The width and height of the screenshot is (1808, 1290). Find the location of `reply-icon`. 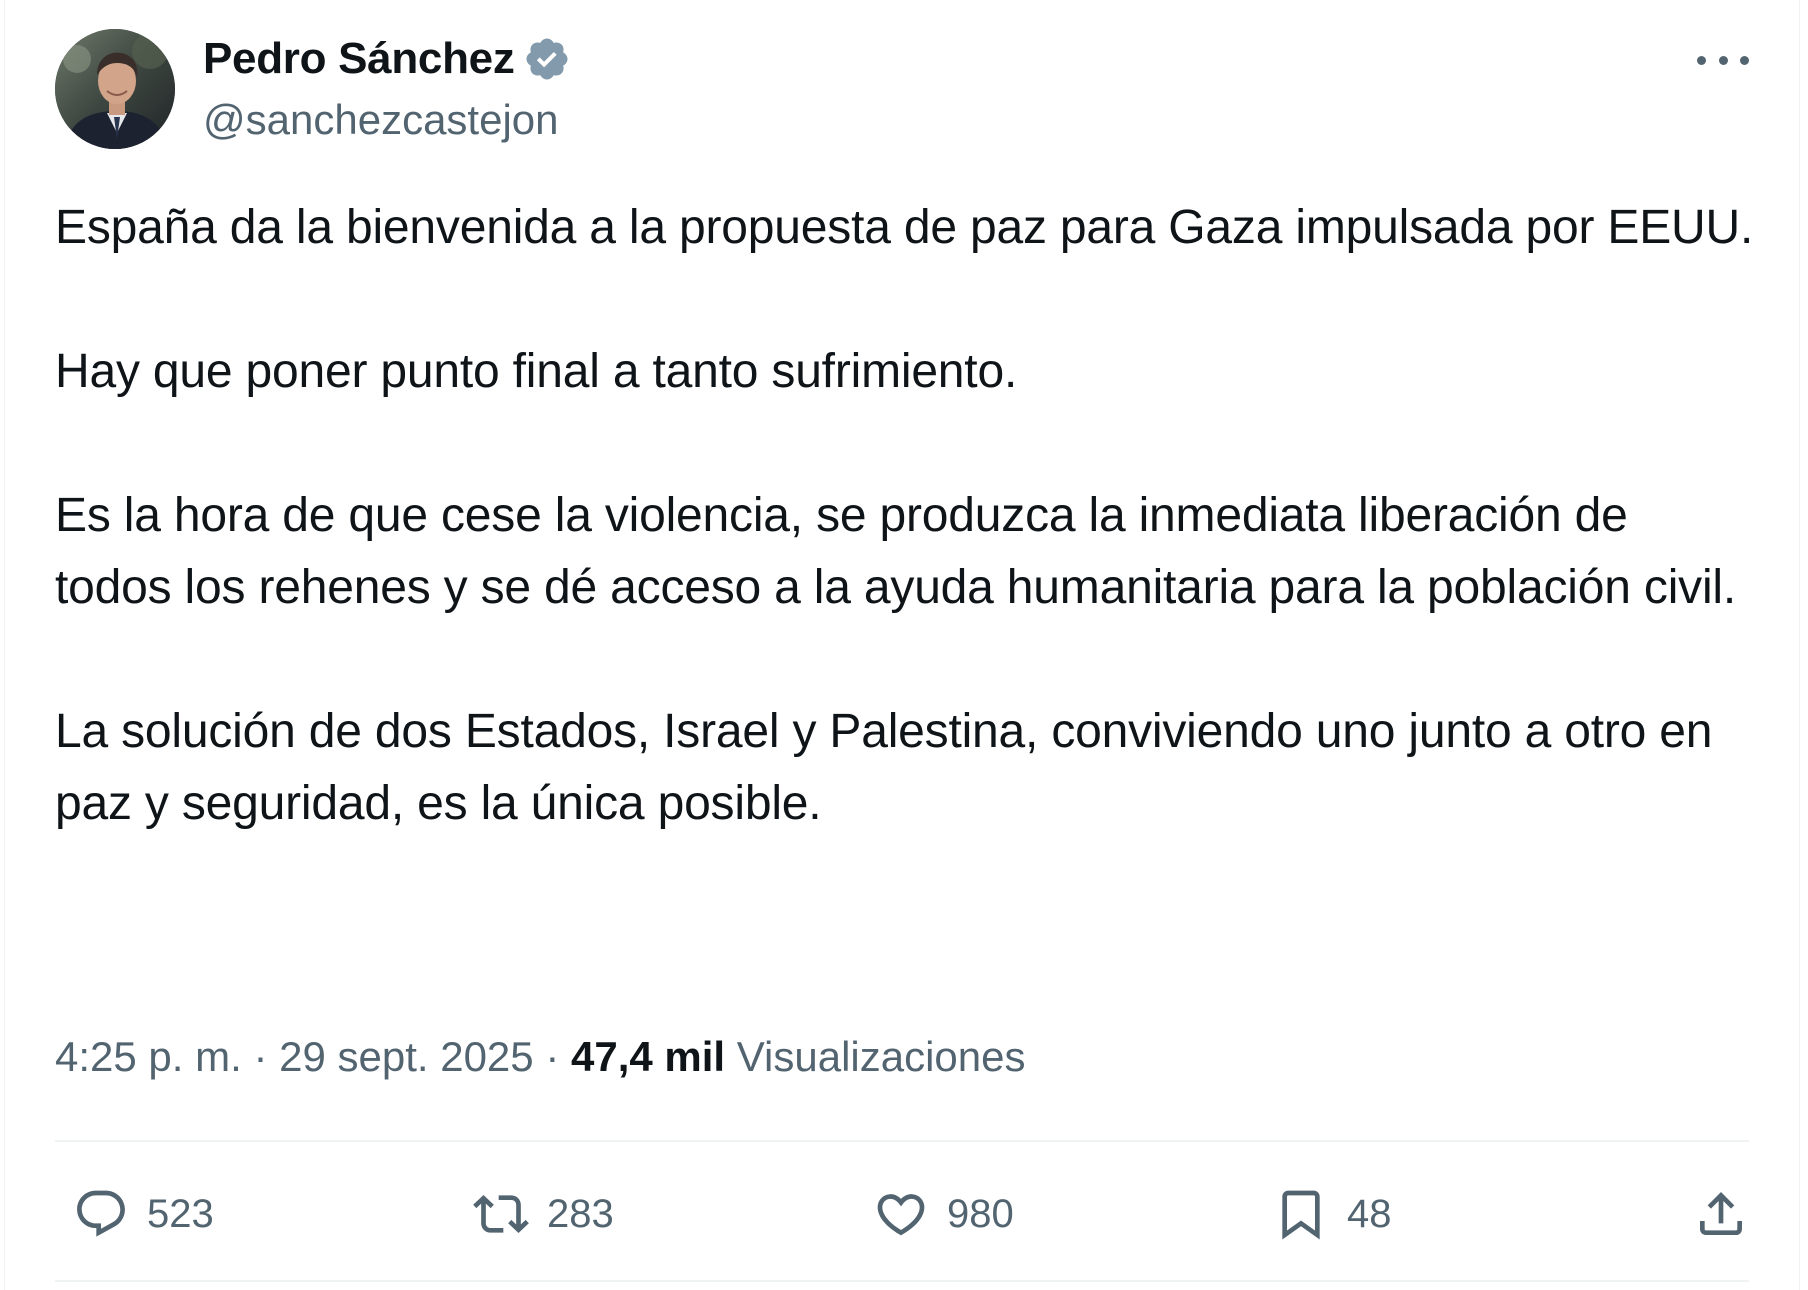

reply-icon is located at coordinates (101, 1213).